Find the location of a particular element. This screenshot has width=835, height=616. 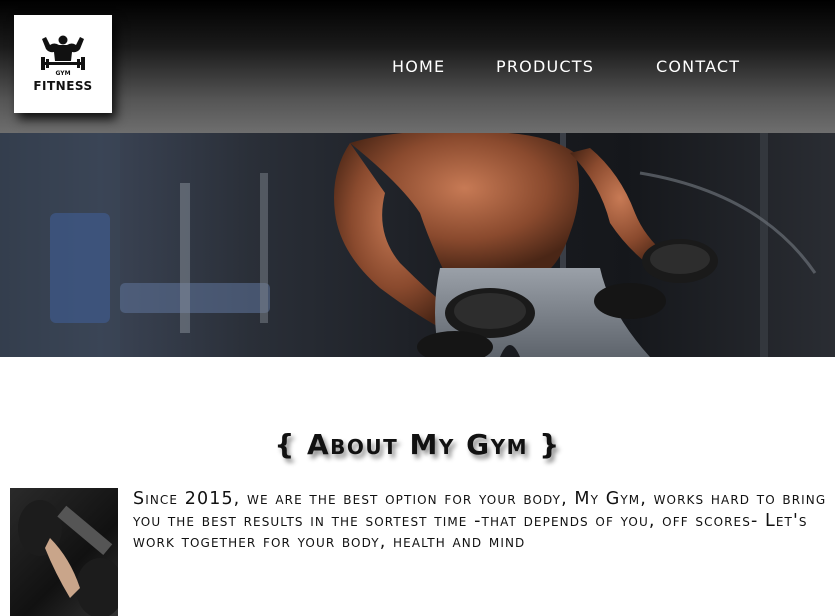

hand-dumbbell-photo is located at coordinates (64, 552).